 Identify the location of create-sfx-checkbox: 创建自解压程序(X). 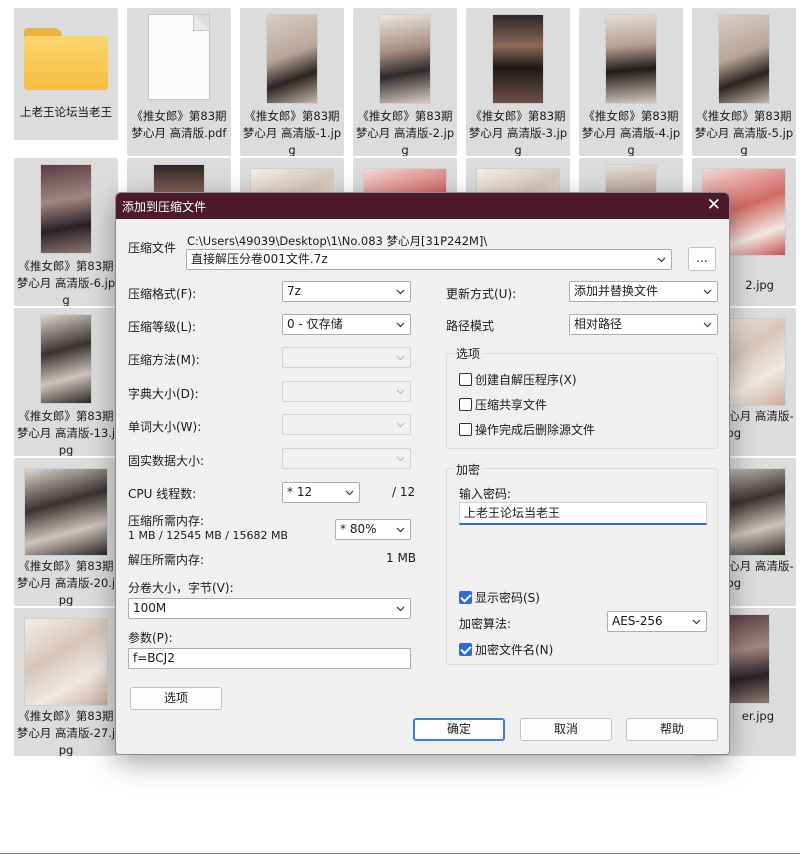
(518, 379).